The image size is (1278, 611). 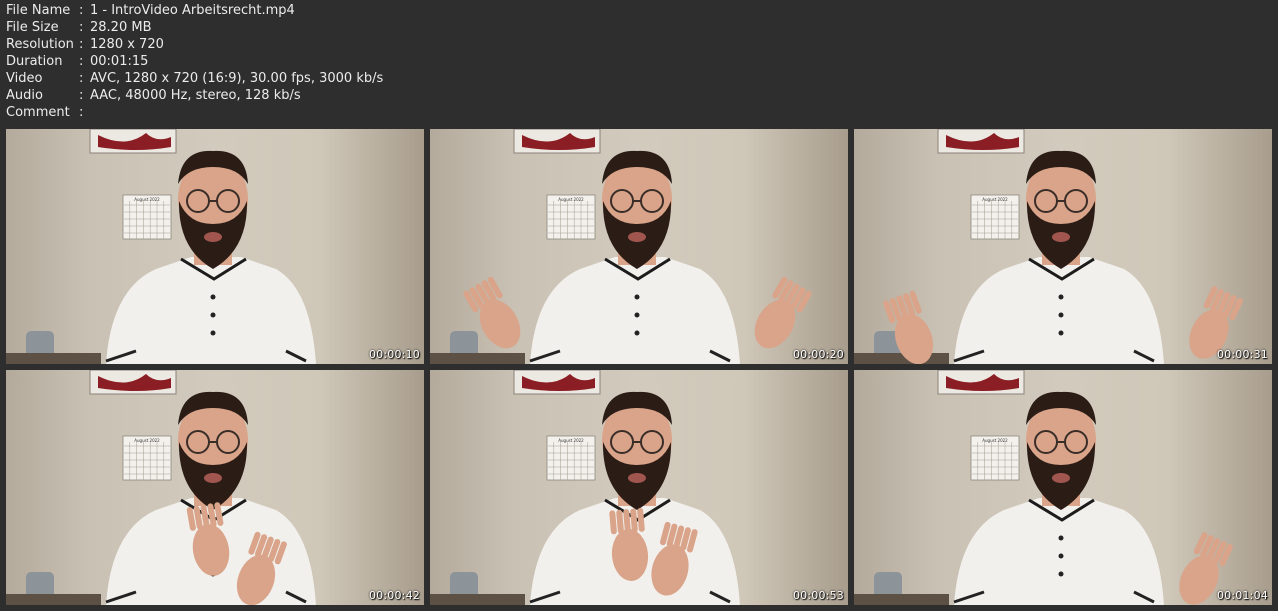 I want to click on video-thumbnail: August 2022 00:00:31, so click(x=1063, y=246).